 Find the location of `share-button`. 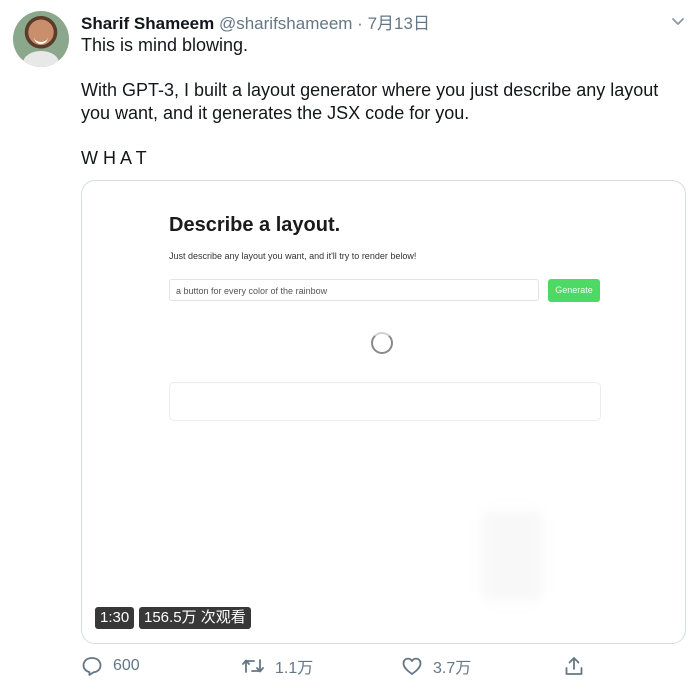

share-button is located at coordinates (574, 666).